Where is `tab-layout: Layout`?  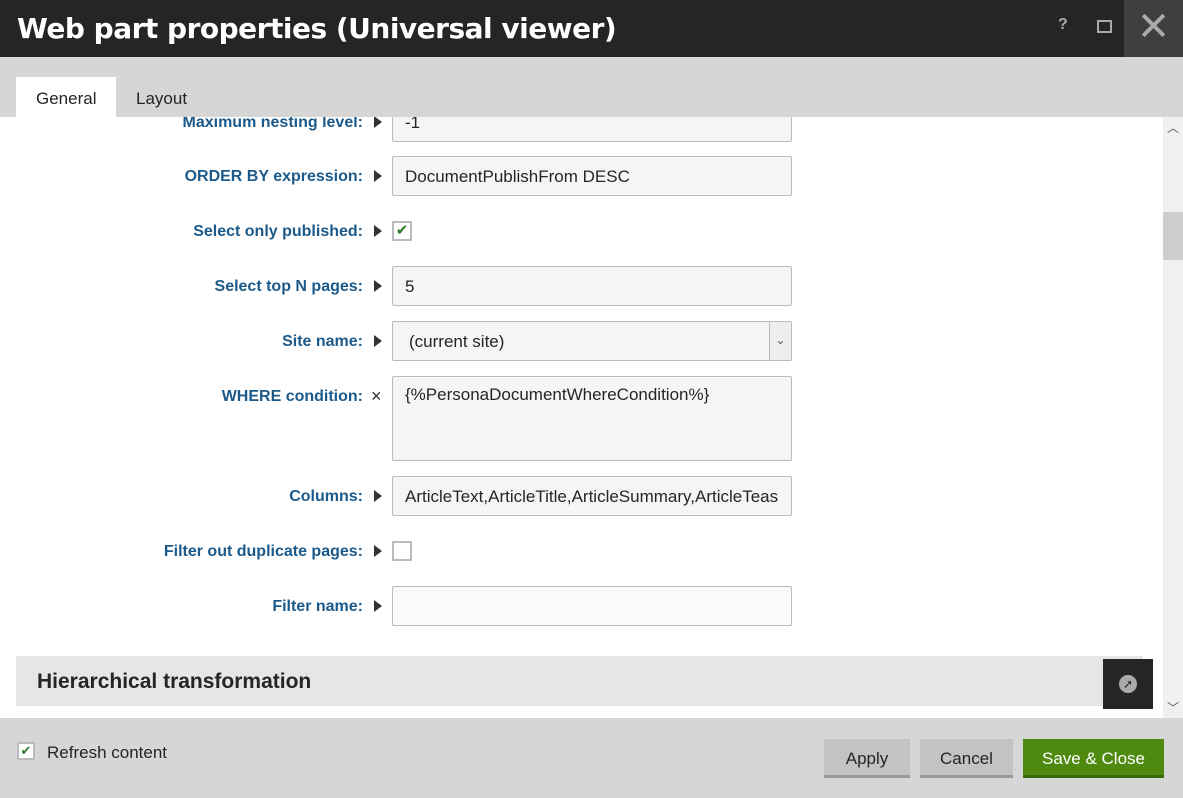 tab-layout: Layout is located at coordinates (161, 97).